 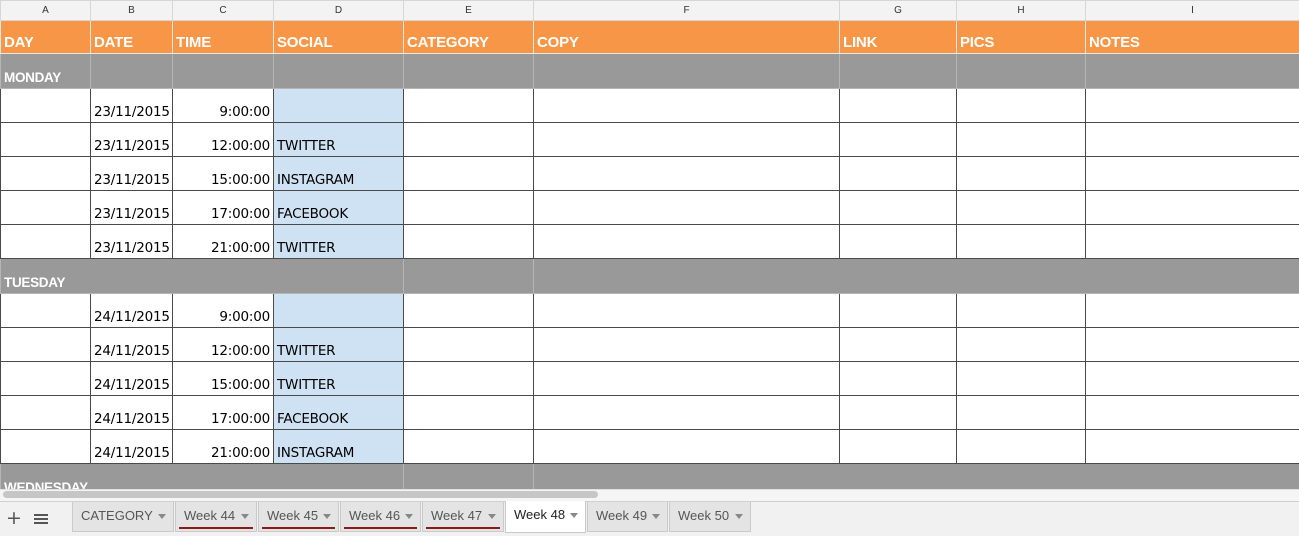 What do you see at coordinates (1021, 11) in the screenshot?
I see `column-header-h: H` at bounding box center [1021, 11].